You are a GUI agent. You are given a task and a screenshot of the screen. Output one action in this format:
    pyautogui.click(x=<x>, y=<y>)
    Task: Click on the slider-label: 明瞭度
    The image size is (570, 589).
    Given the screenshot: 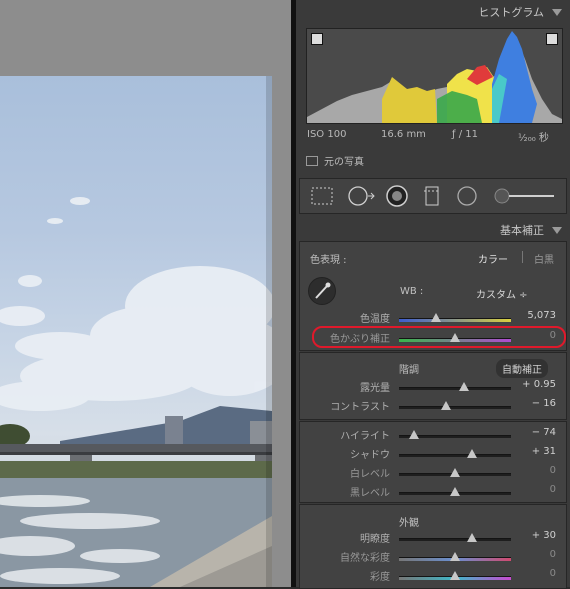 What is the action you would take?
    pyautogui.click(x=375, y=539)
    